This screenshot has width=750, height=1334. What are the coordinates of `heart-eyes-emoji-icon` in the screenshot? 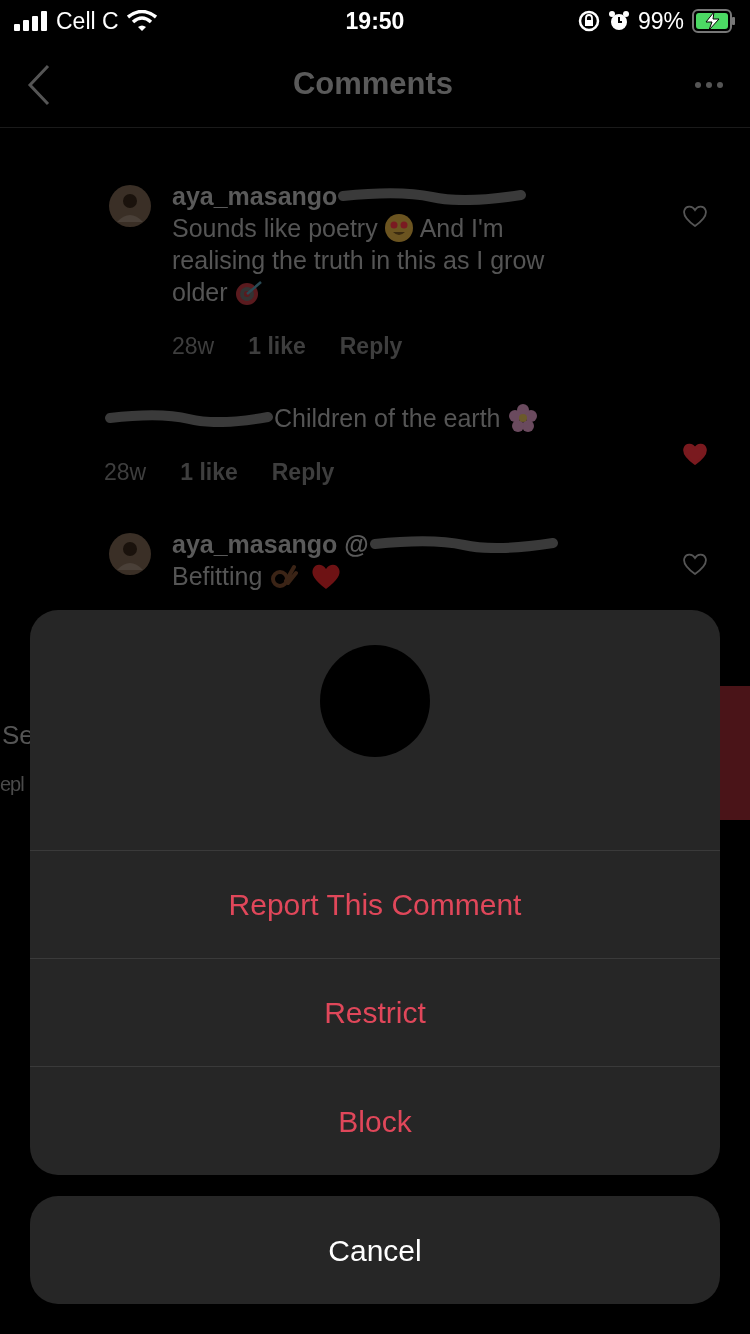 It's located at (398, 228).